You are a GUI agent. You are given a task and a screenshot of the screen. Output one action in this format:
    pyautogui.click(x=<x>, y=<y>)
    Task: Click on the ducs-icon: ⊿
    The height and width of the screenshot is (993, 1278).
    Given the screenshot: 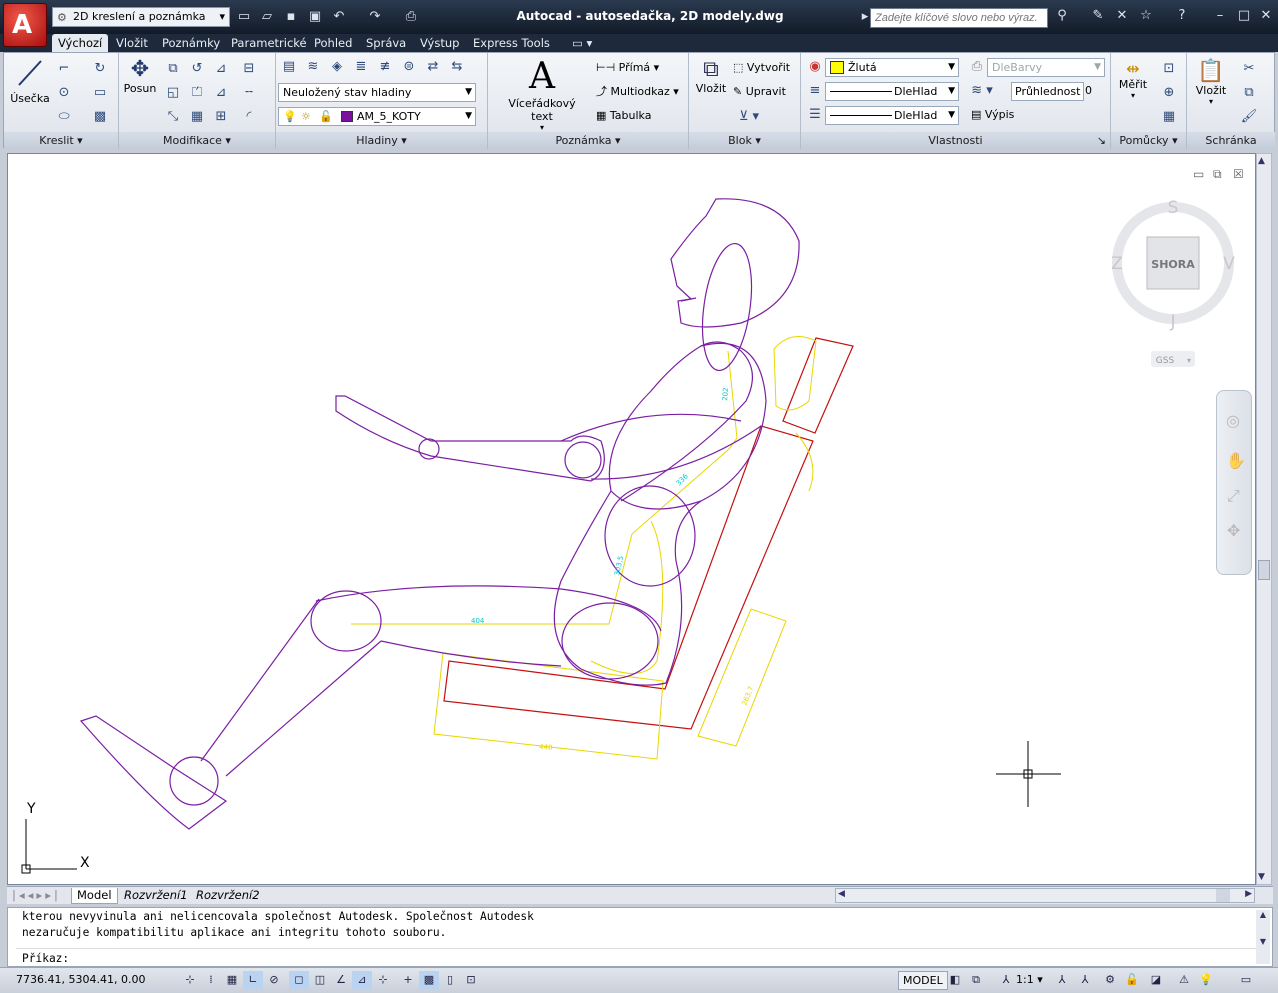 What is the action you would take?
    pyautogui.click(x=362, y=980)
    